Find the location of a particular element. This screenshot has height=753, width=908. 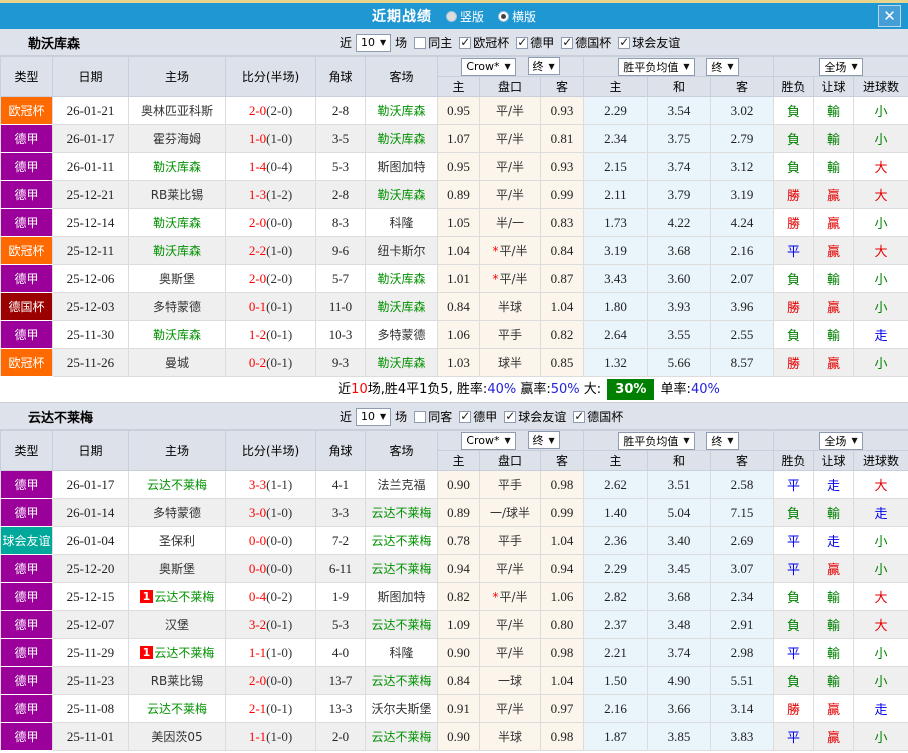

team-label: 霍芬海姆 is located at coordinates (176, 139).